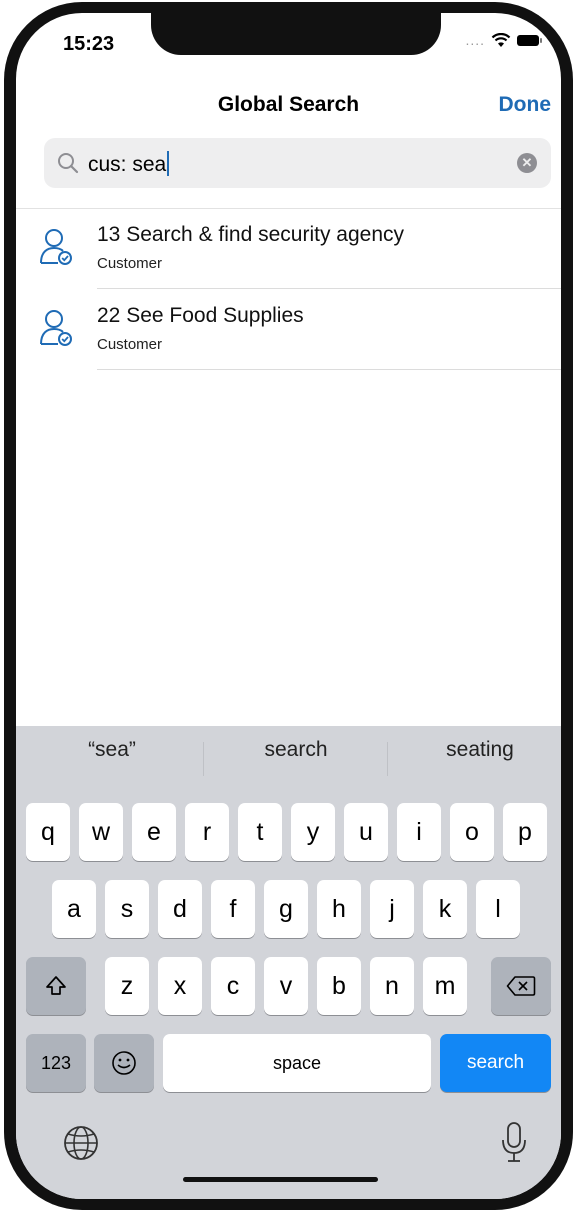 The image size is (577, 1212). Describe the element at coordinates (180, 986) in the screenshot. I see `key-x: x` at that location.